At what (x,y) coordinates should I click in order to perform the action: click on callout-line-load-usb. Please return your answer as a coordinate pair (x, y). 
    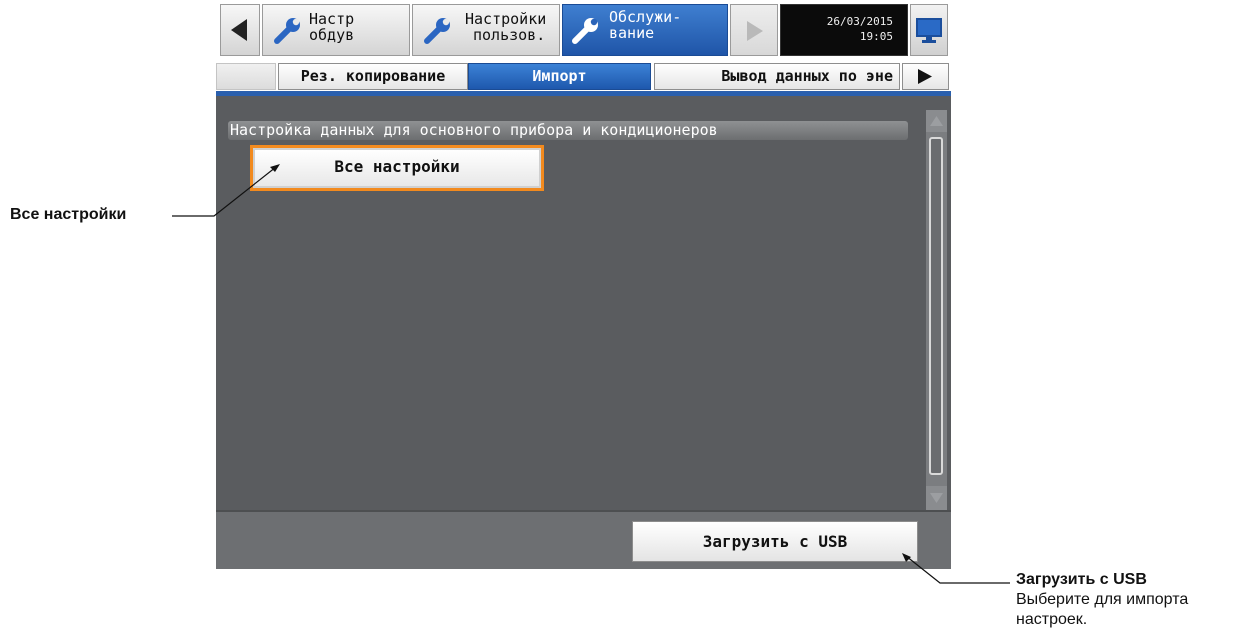
    Looking at the image, I should click on (957, 569).